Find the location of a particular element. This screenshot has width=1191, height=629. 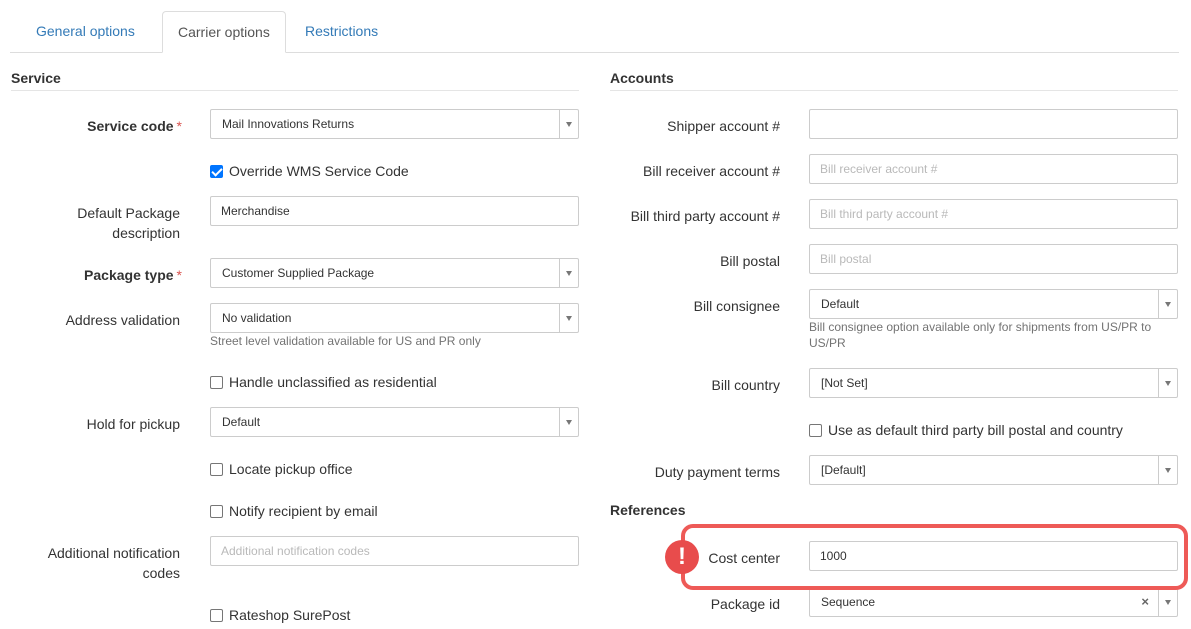

locate-pickup-office-row: Locate pickup office is located at coordinates (281, 469).